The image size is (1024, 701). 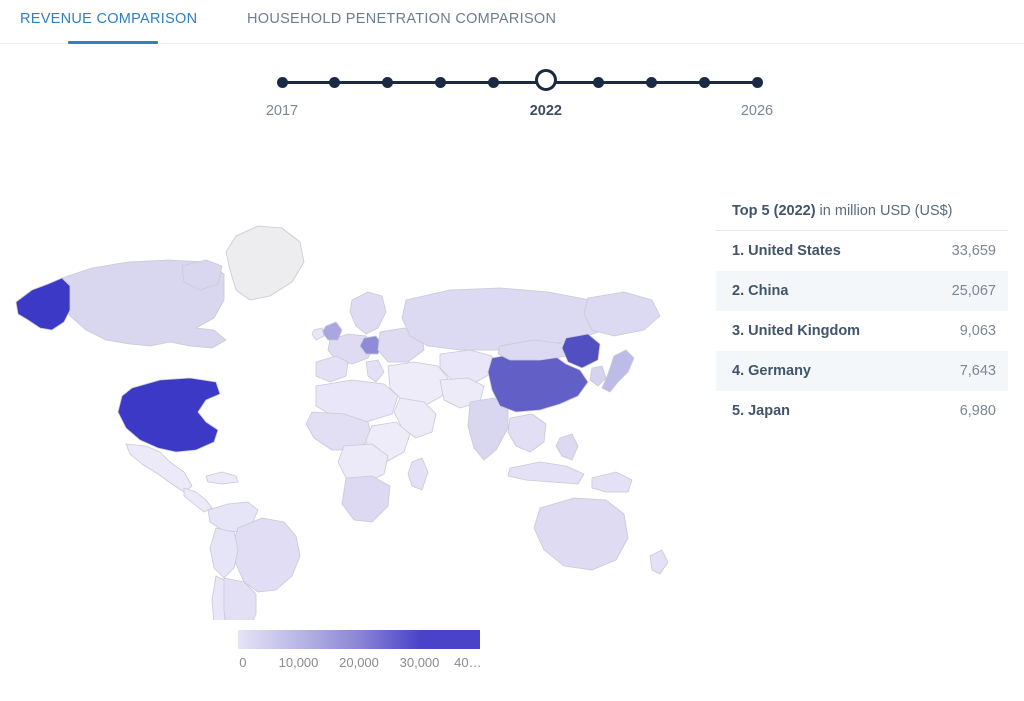 I want to click on region-scandinavia, so click(x=368, y=313).